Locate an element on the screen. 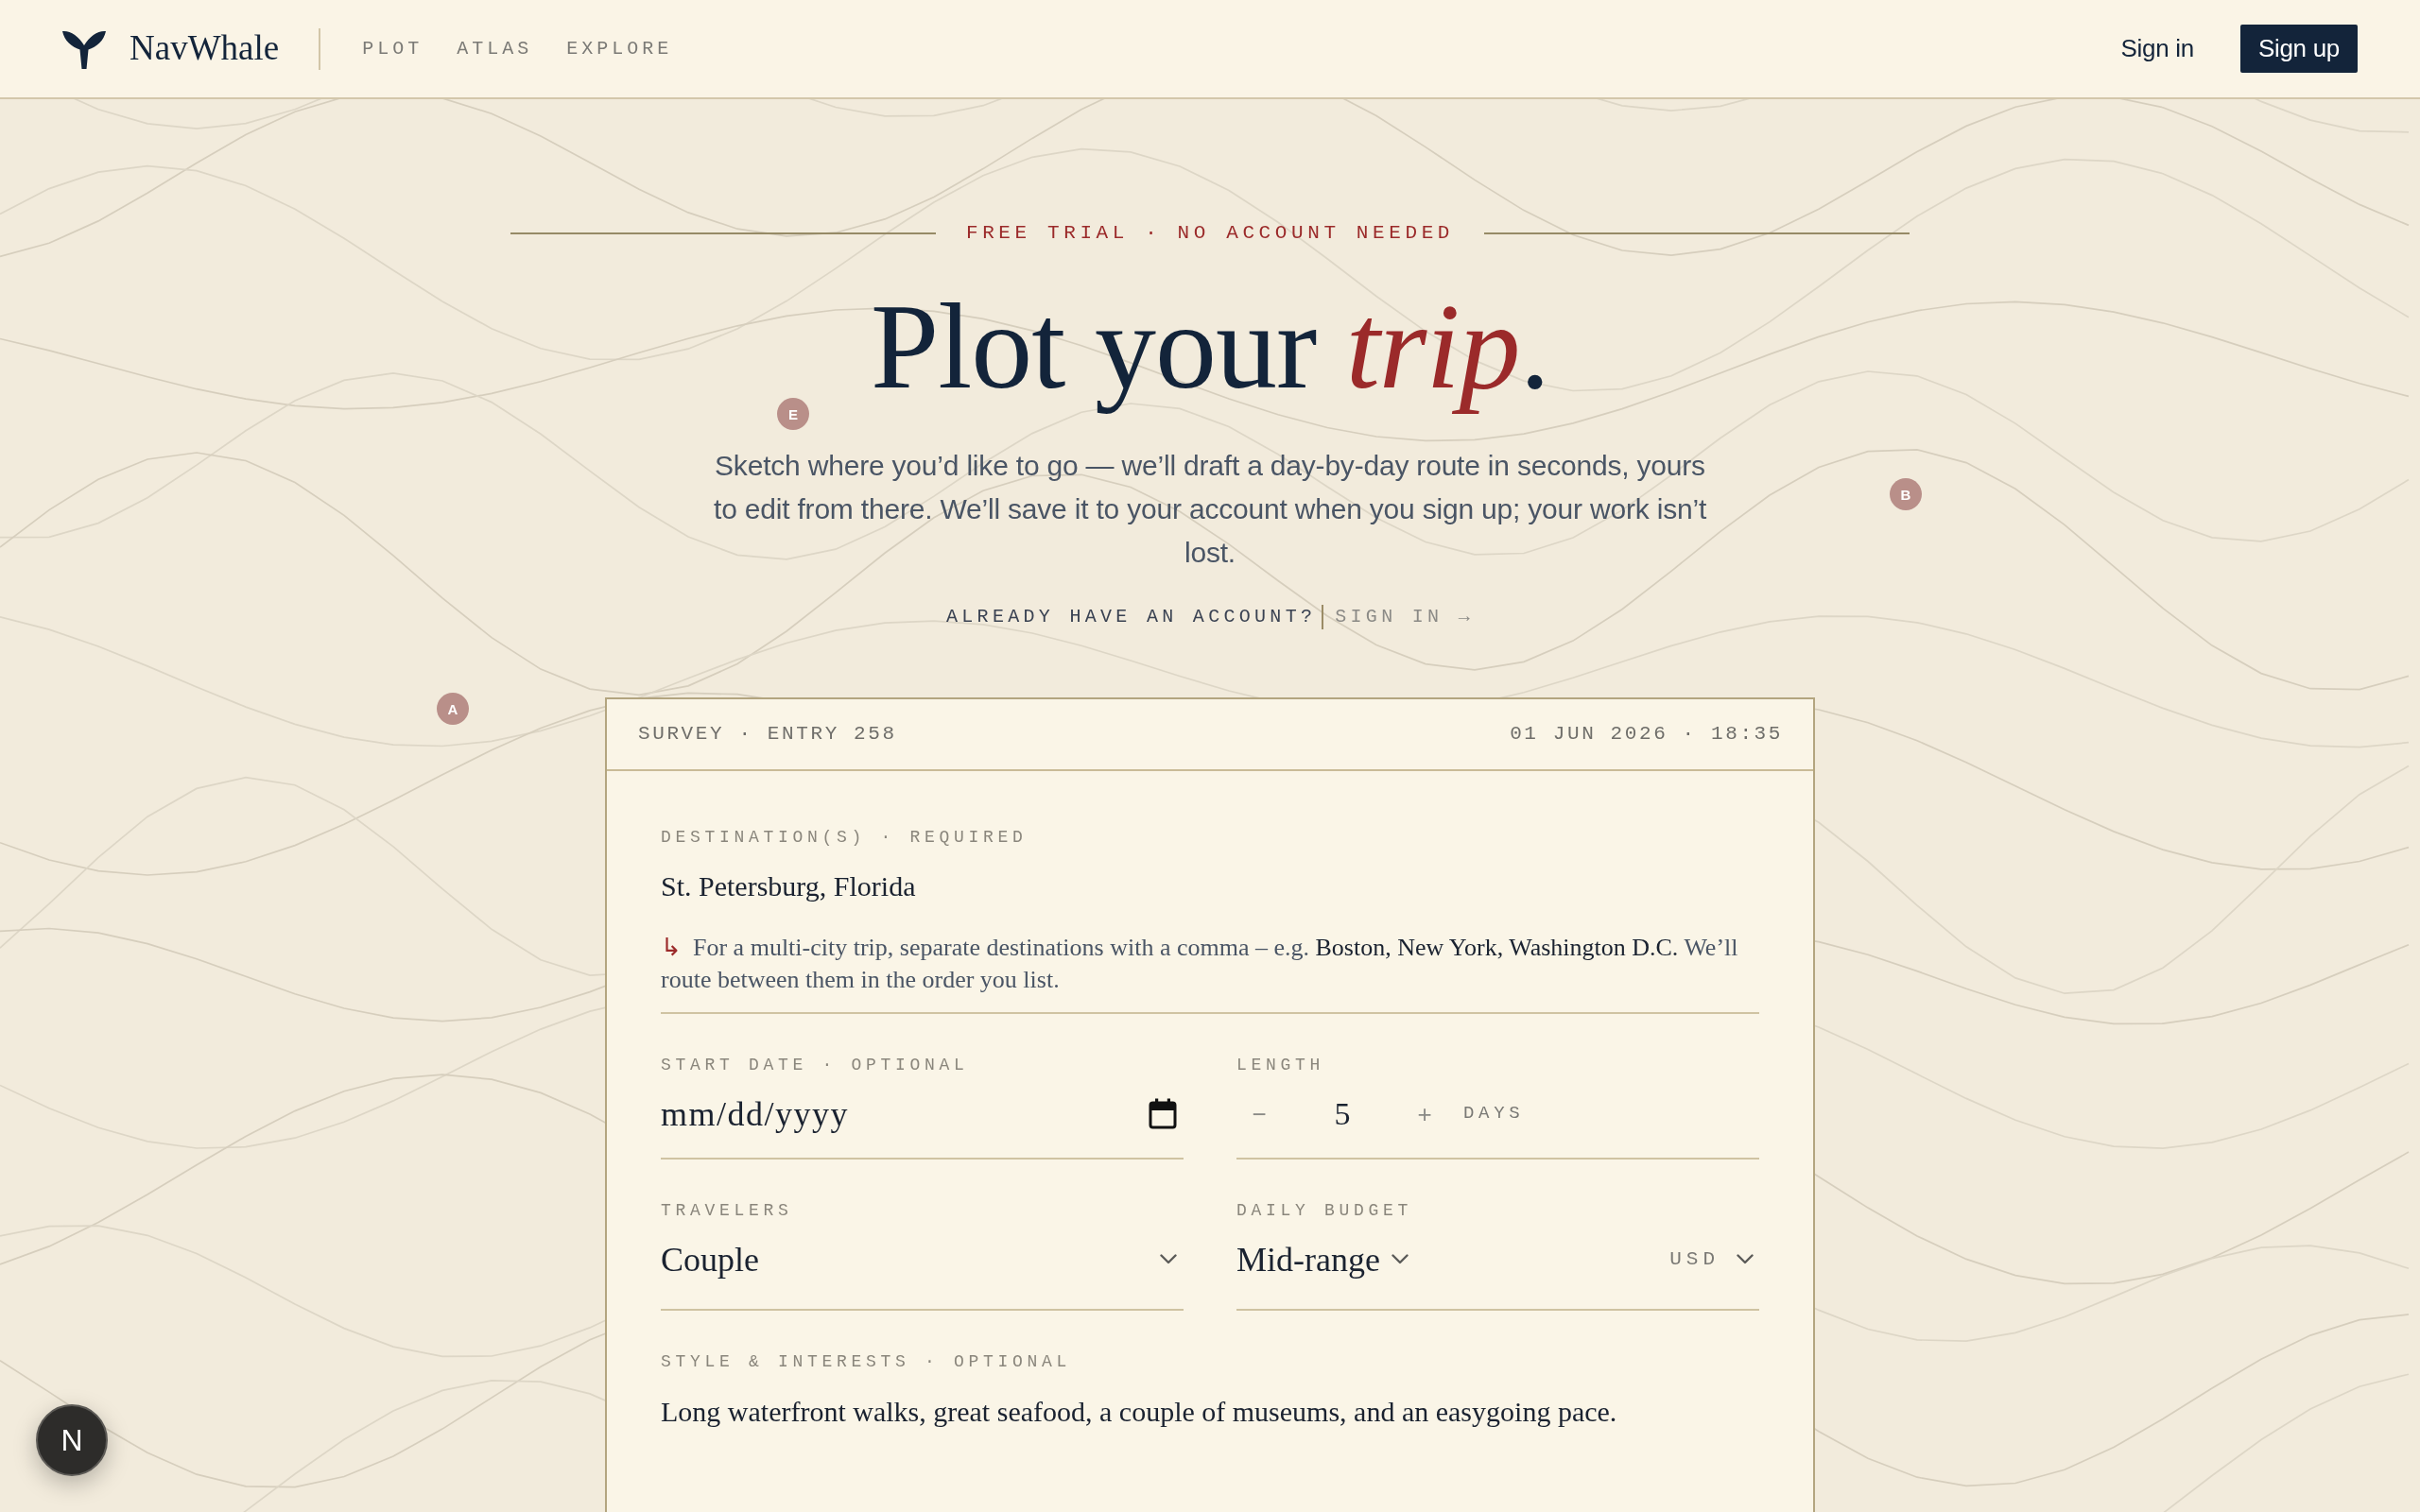 This screenshot has width=2420, height=1512. unit-label: DAYS is located at coordinates (1494, 1114).